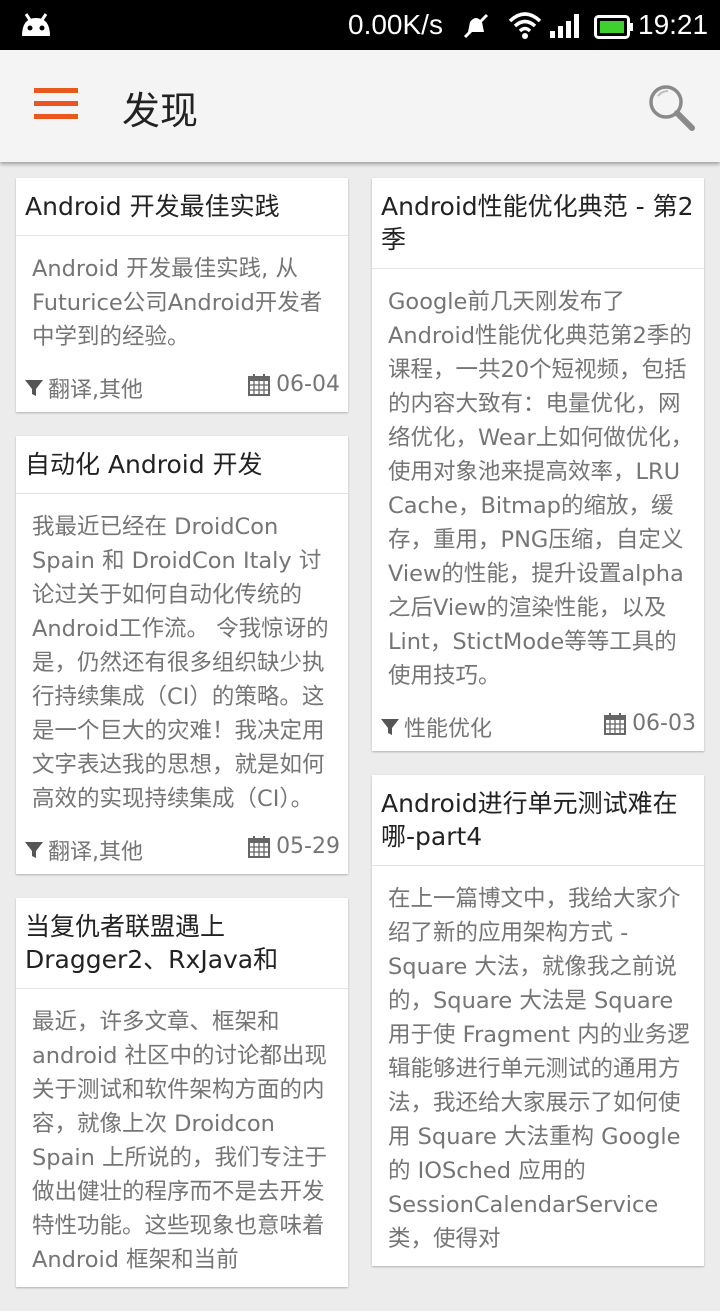 The width and height of the screenshot is (720, 1311). What do you see at coordinates (308, 384) in the screenshot?
I see `article-date: 06-04` at bounding box center [308, 384].